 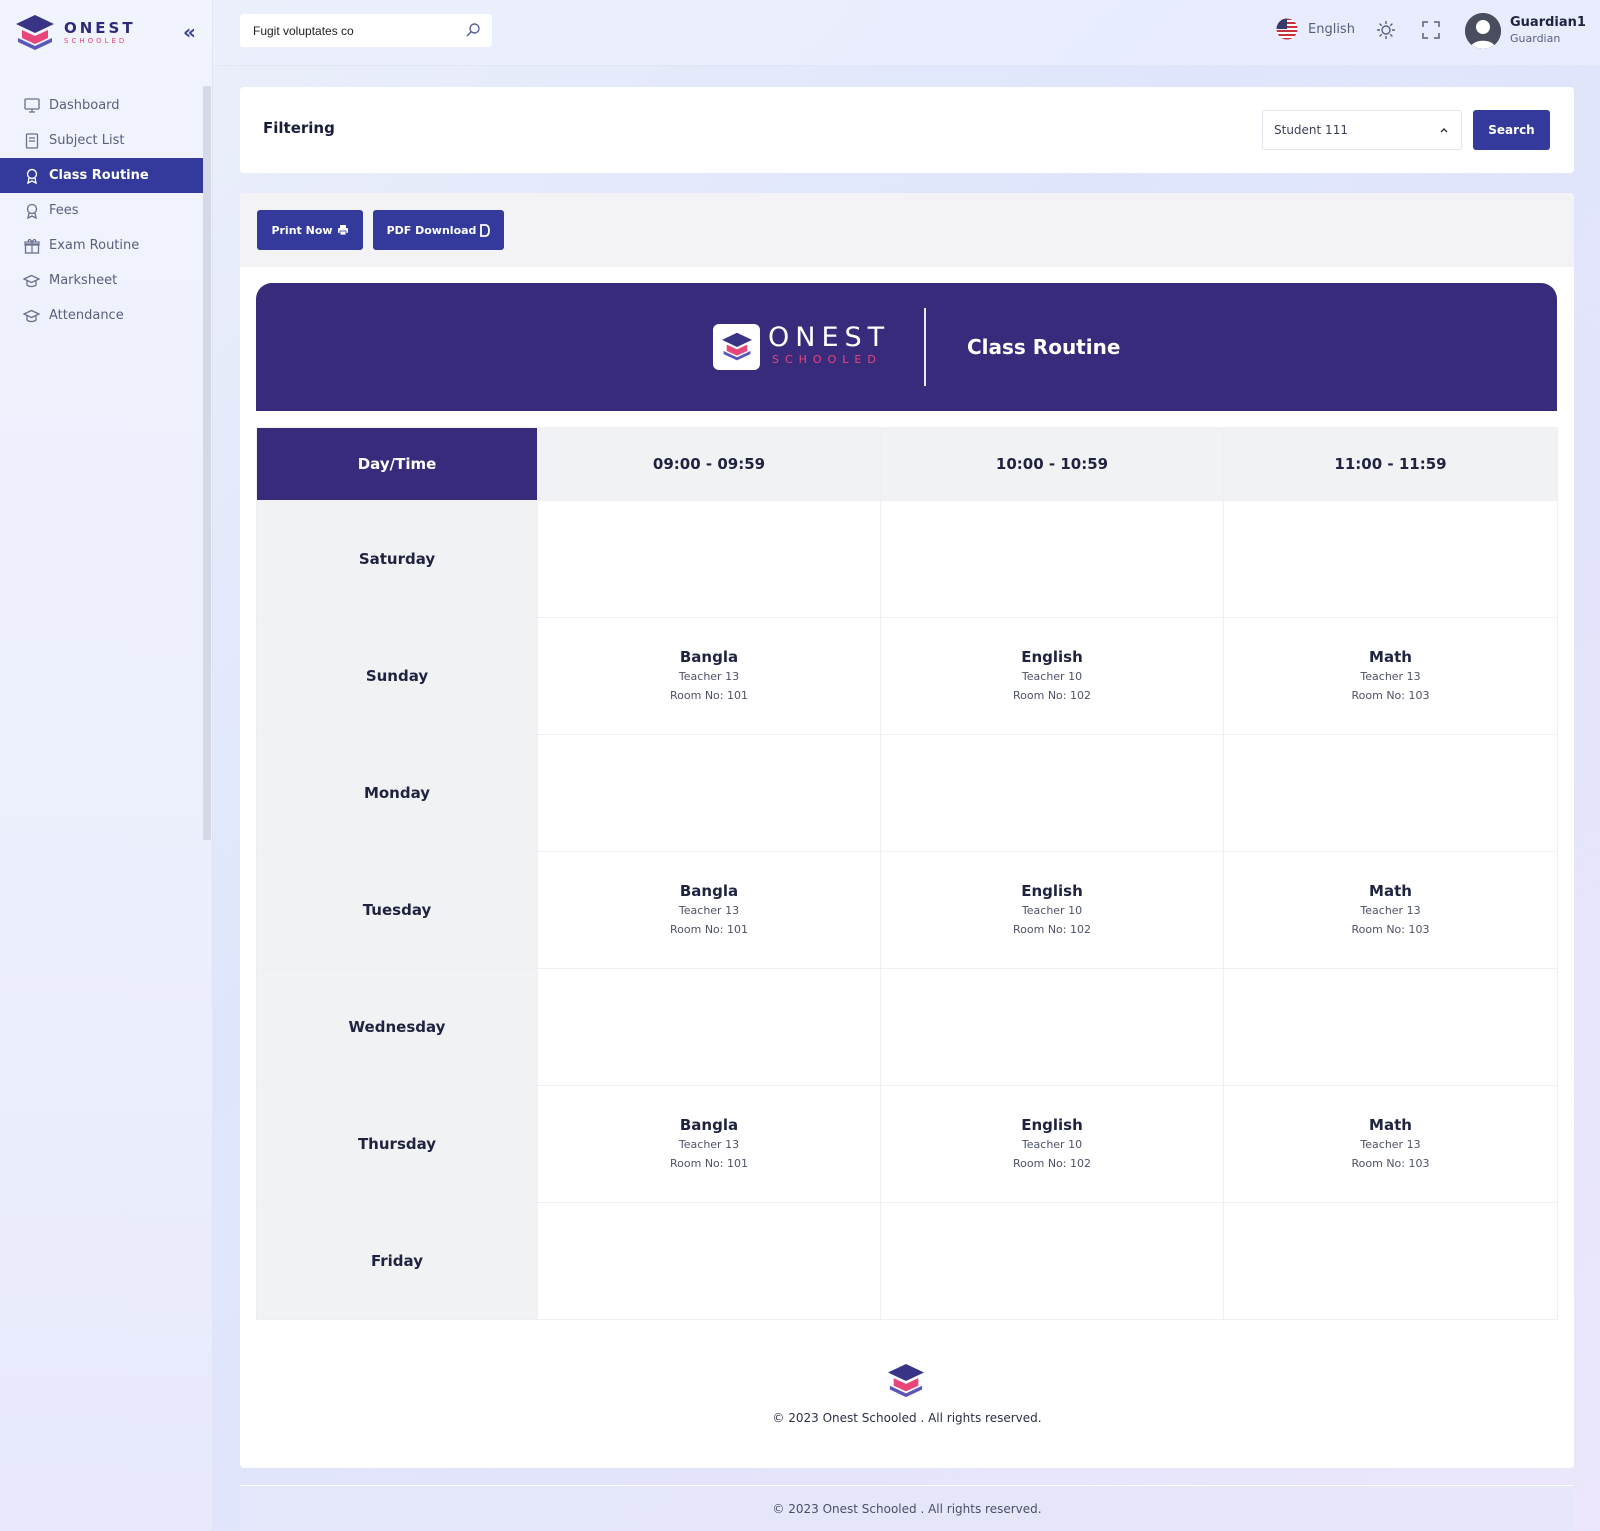 I want to click on sidebar-item-fees: Fees, so click(x=101, y=210).